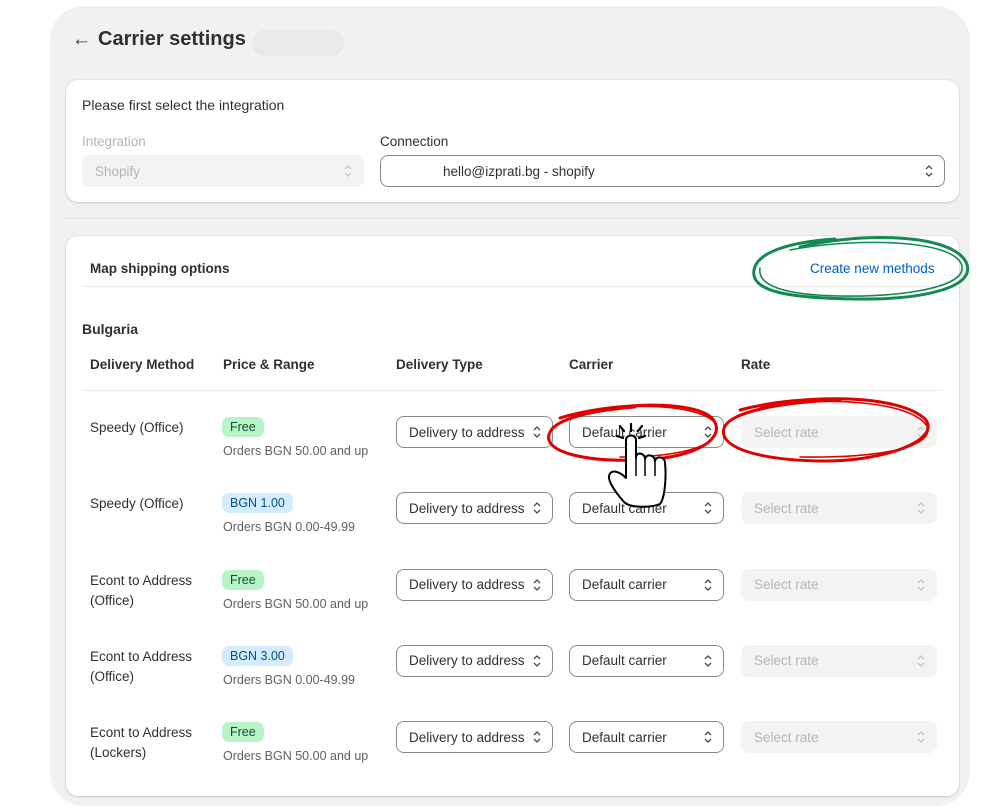 This screenshot has height=806, width=1000. What do you see at coordinates (142, 364) in the screenshot?
I see `col-delivery-method: Delivery Method` at bounding box center [142, 364].